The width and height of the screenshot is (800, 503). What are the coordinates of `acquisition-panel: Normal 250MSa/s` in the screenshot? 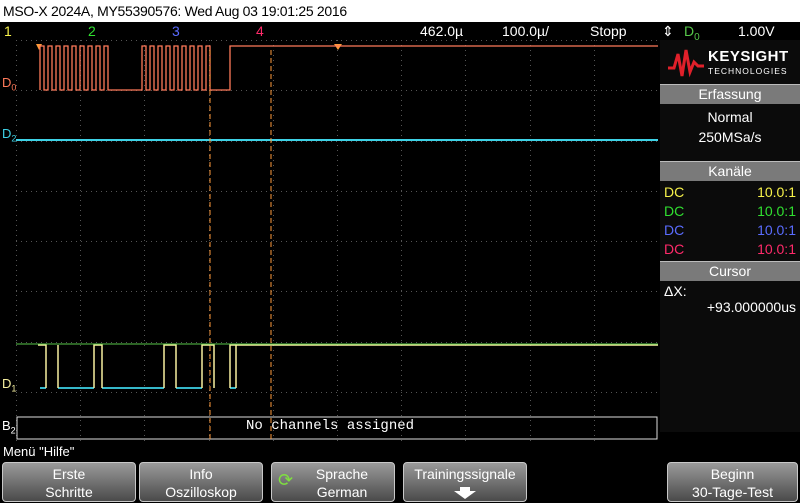 It's located at (730, 132).